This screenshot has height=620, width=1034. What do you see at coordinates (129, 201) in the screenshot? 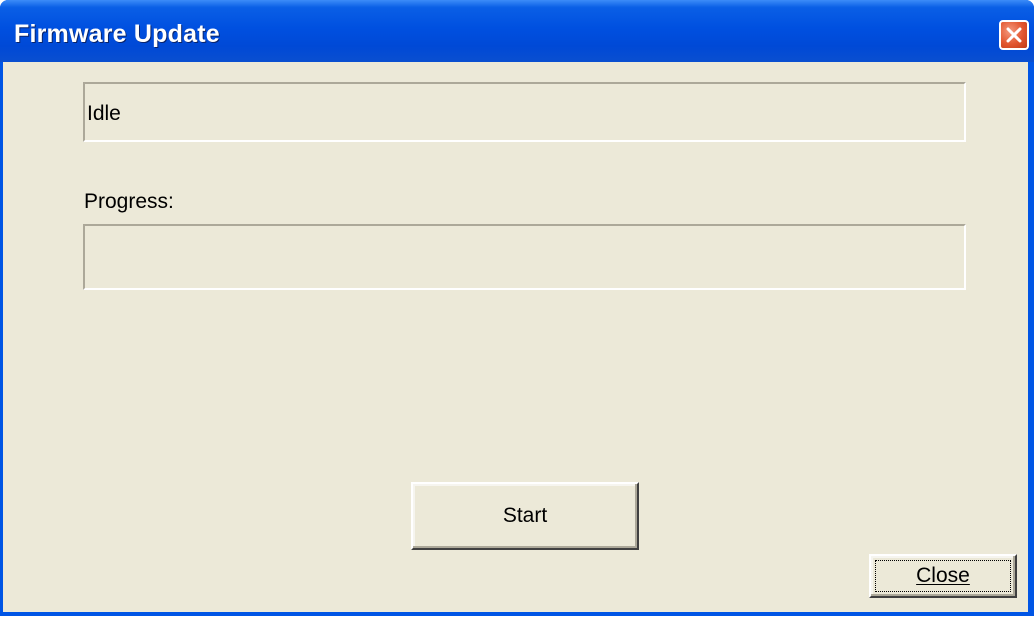
I see `progress-label: Progress:` at bounding box center [129, 201].